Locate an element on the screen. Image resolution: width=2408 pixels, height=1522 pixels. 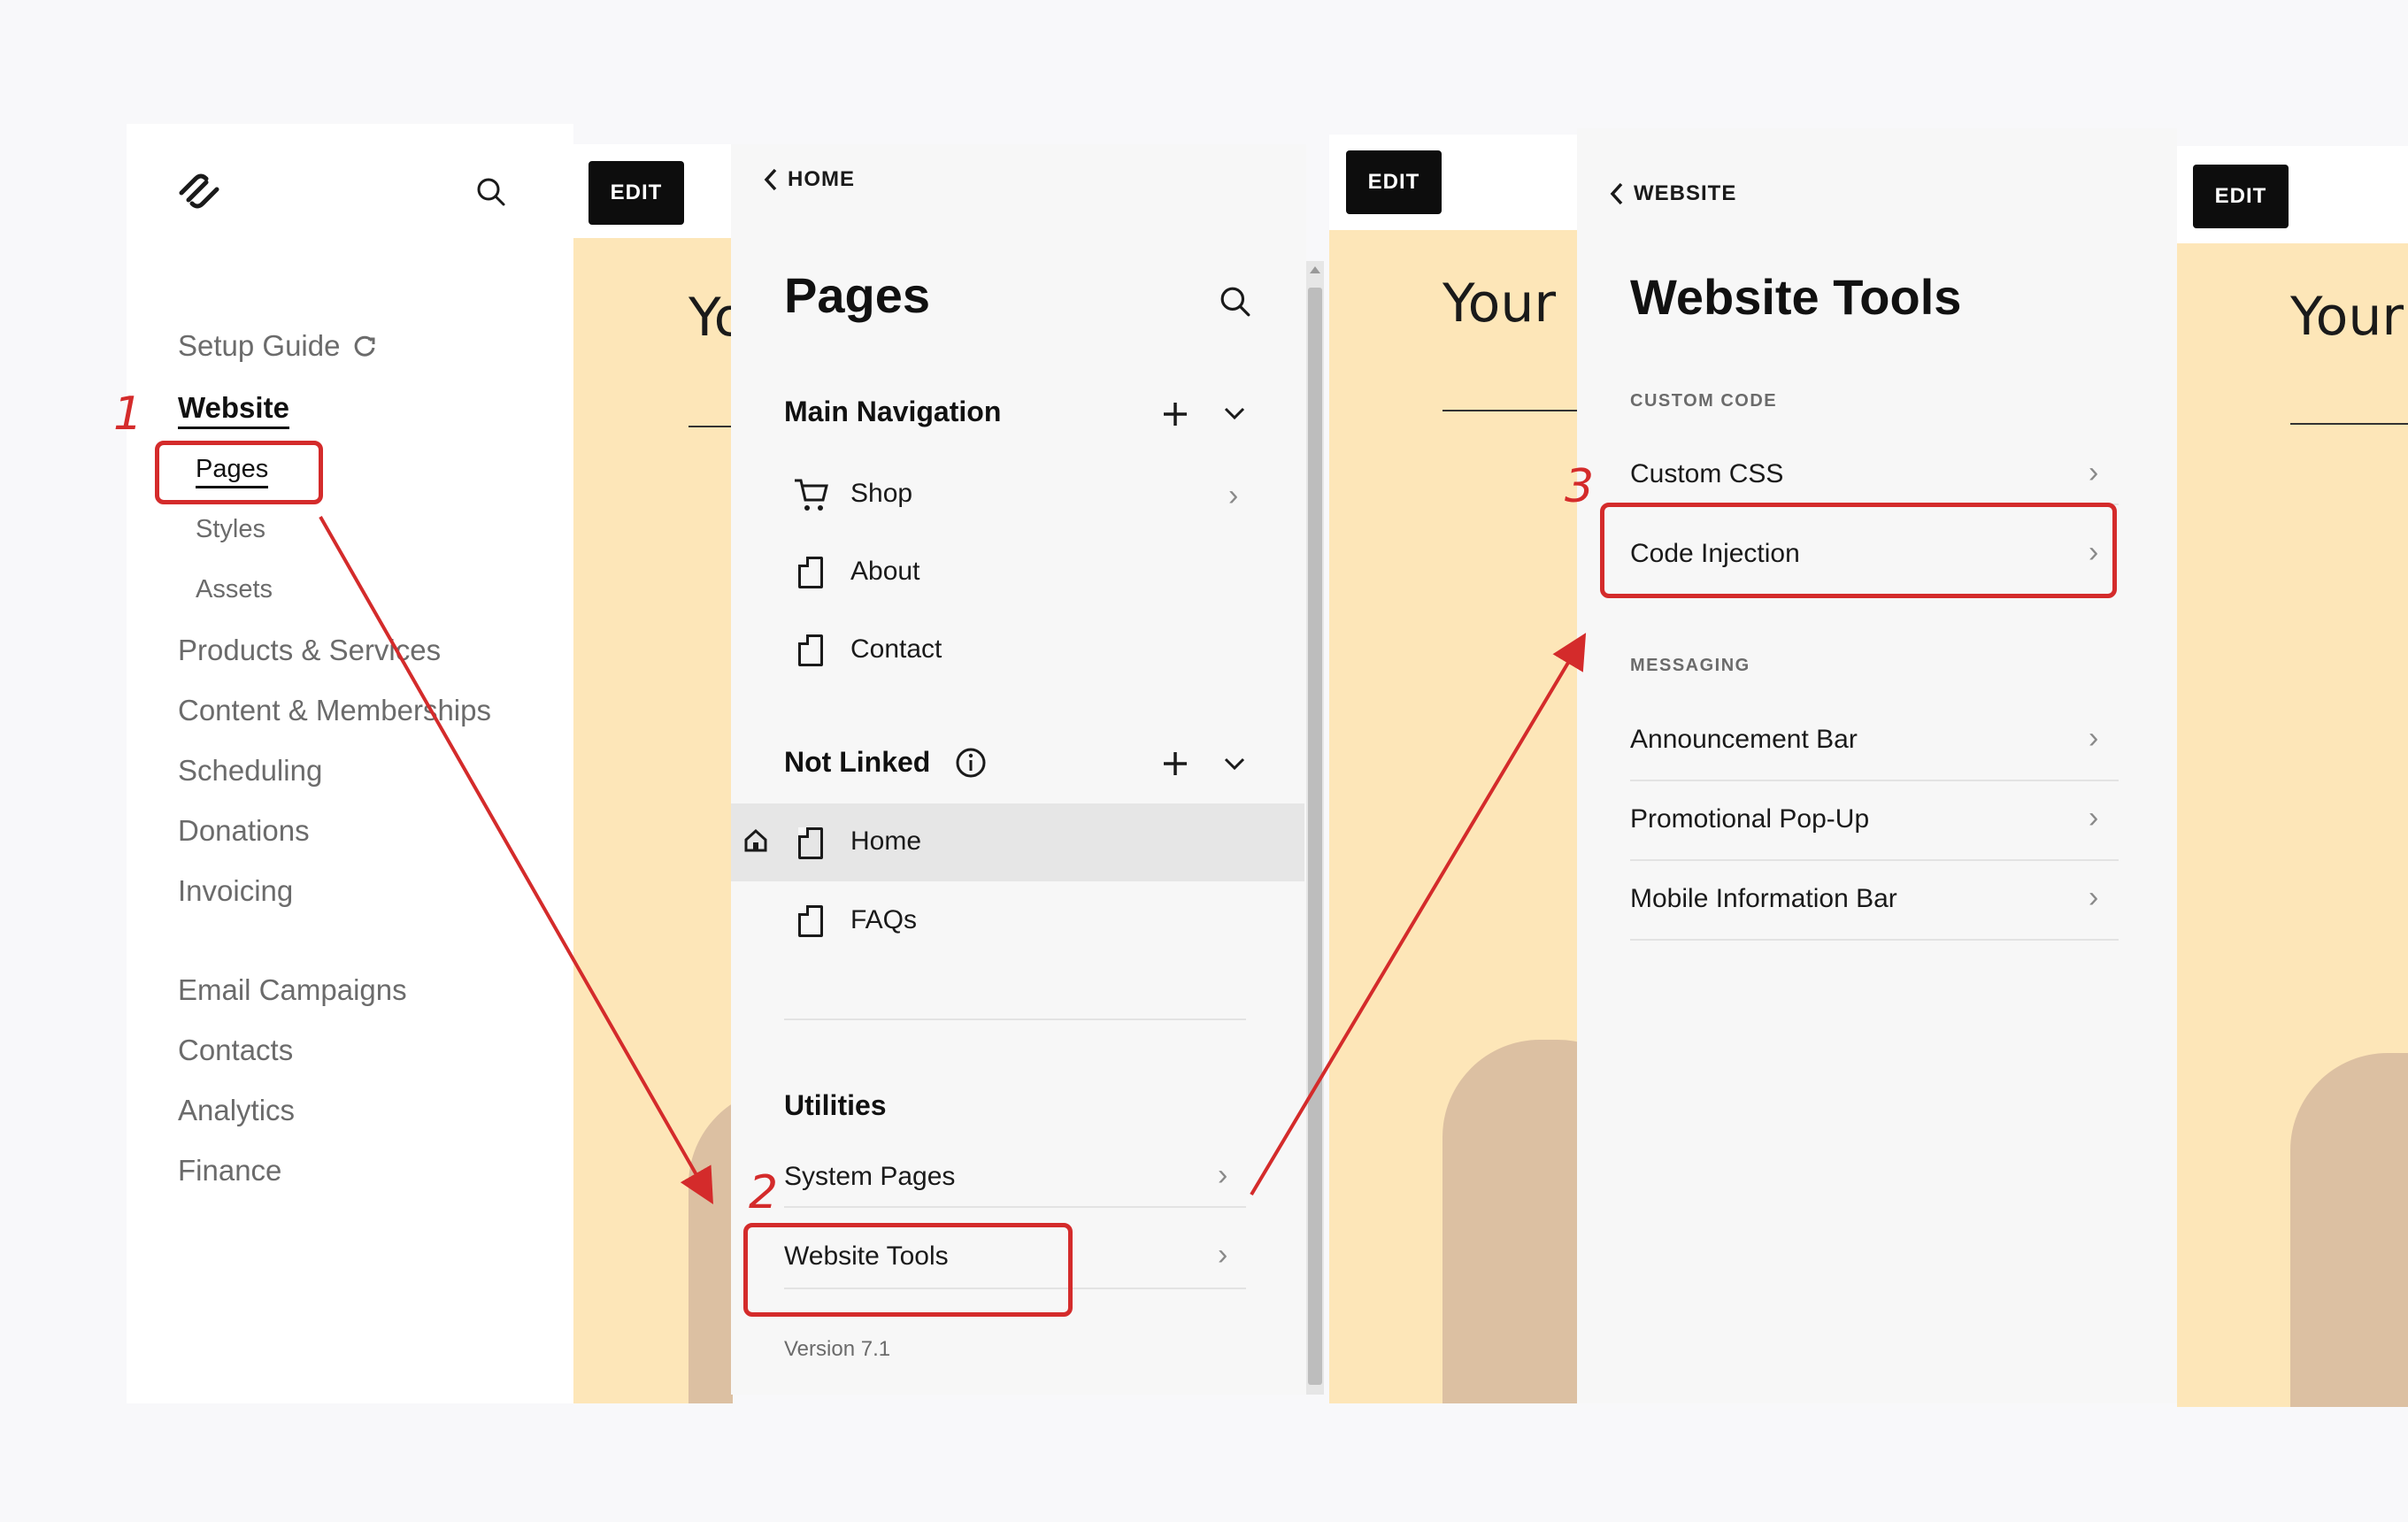
arrow-step1-to-step2 is located at coordinates (516, 860).